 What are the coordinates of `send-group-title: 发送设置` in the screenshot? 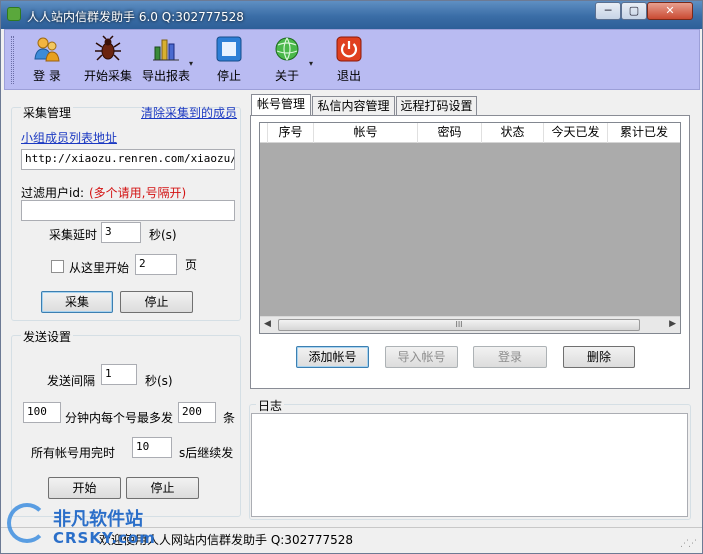 It's located at (47, 336).